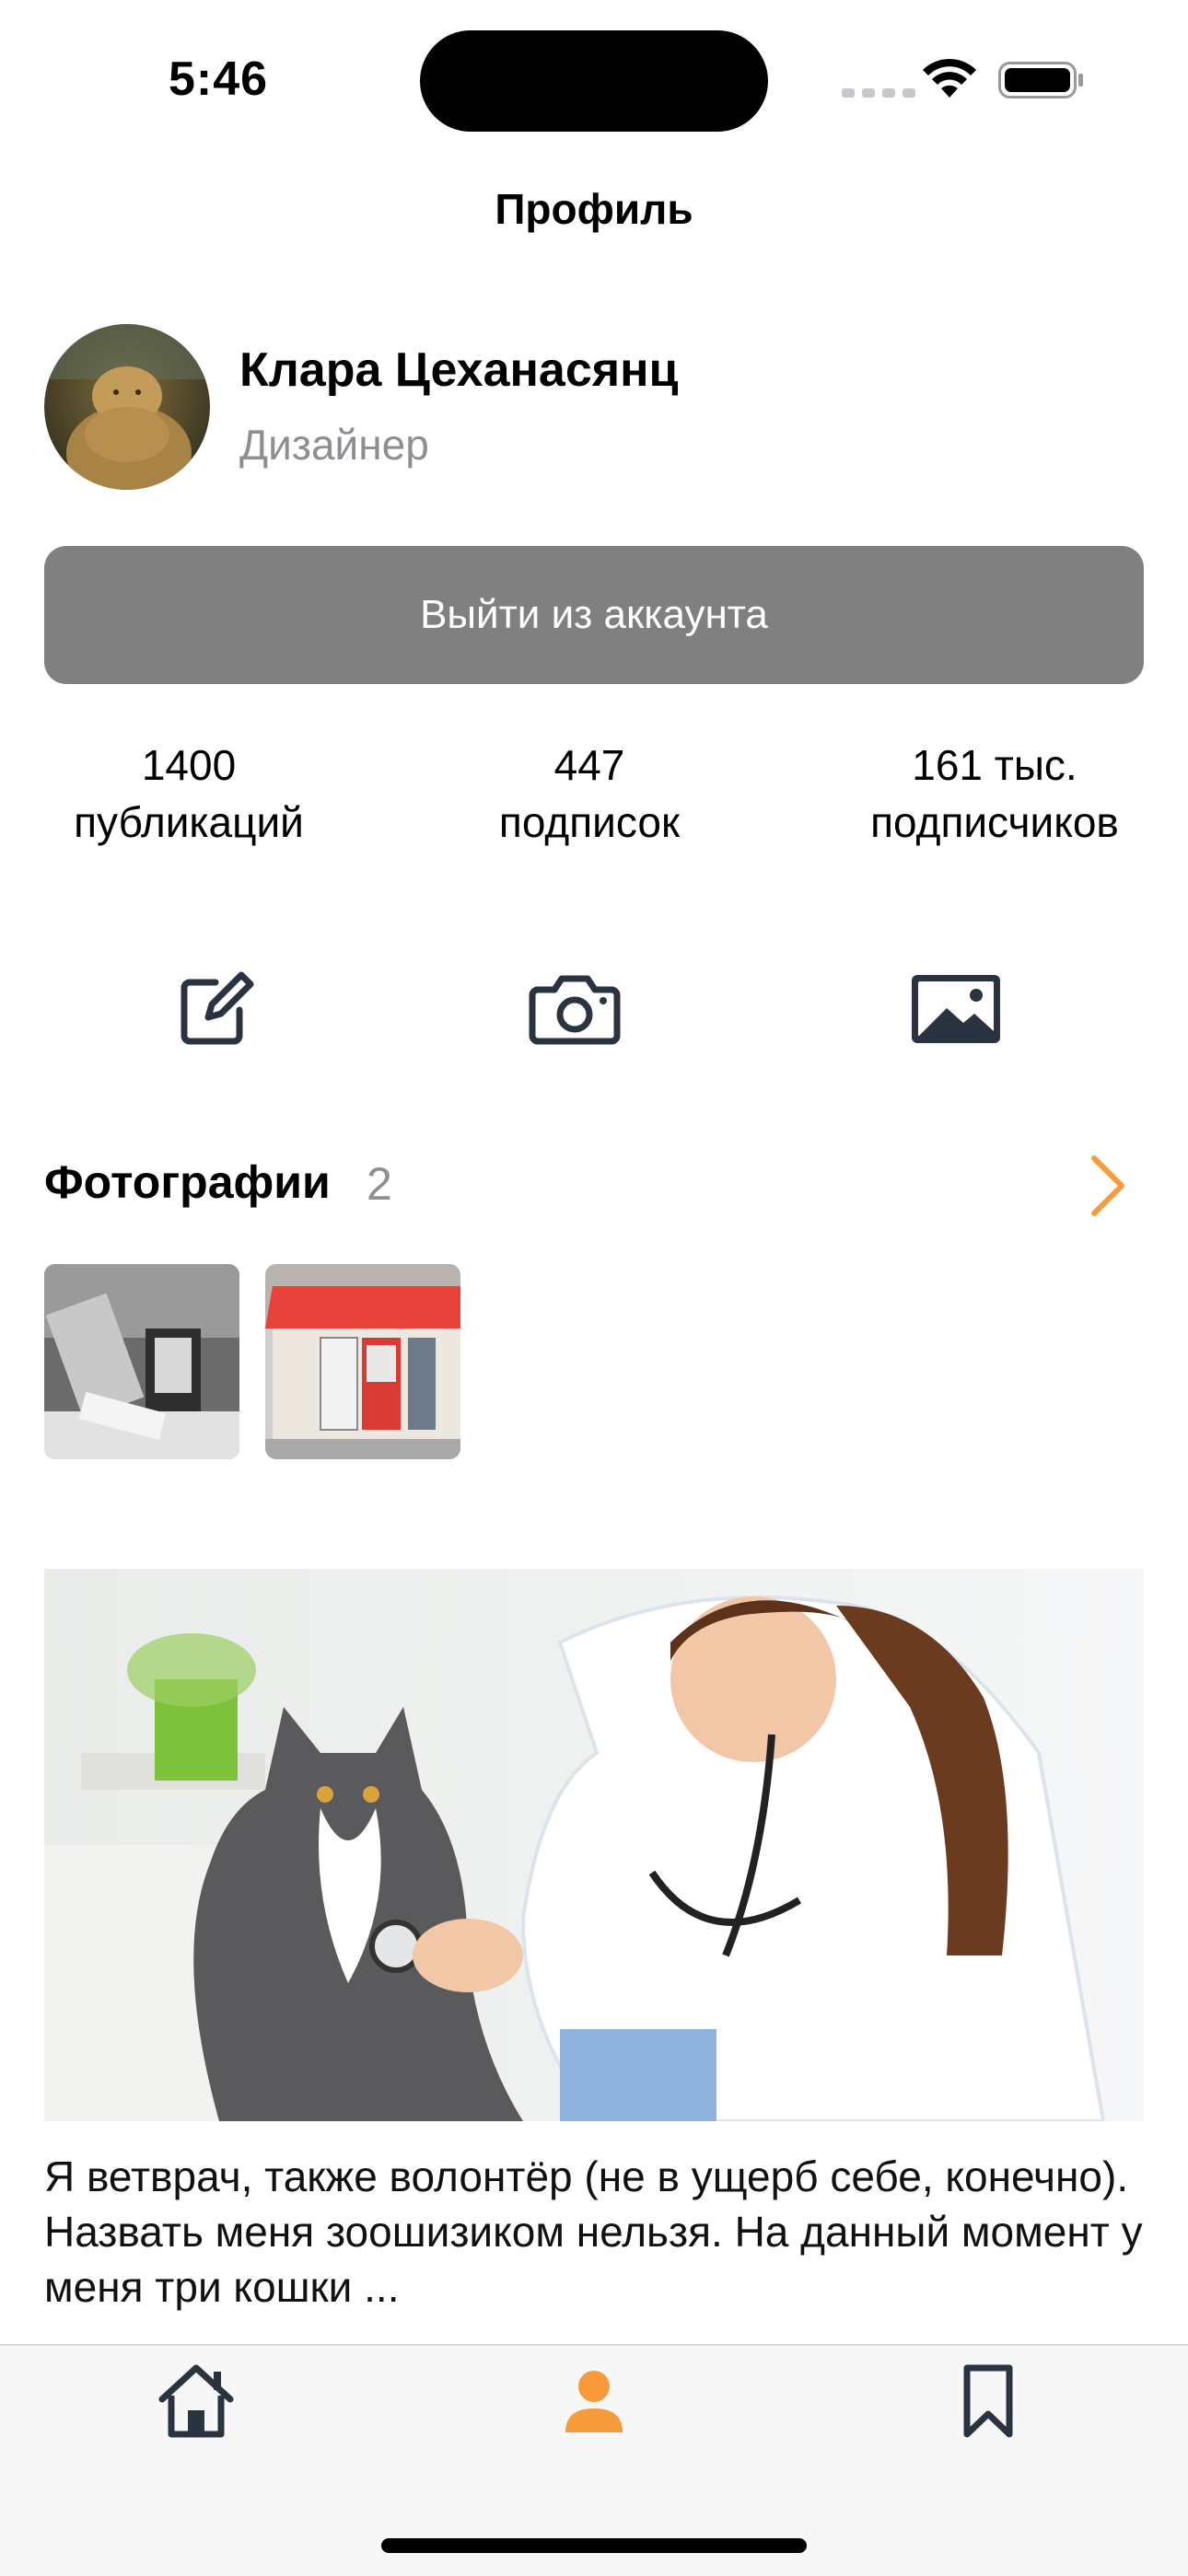  Describe the element at coordinates (379, 1184) in the screenshot. I see `photos-count: 2` at that location.